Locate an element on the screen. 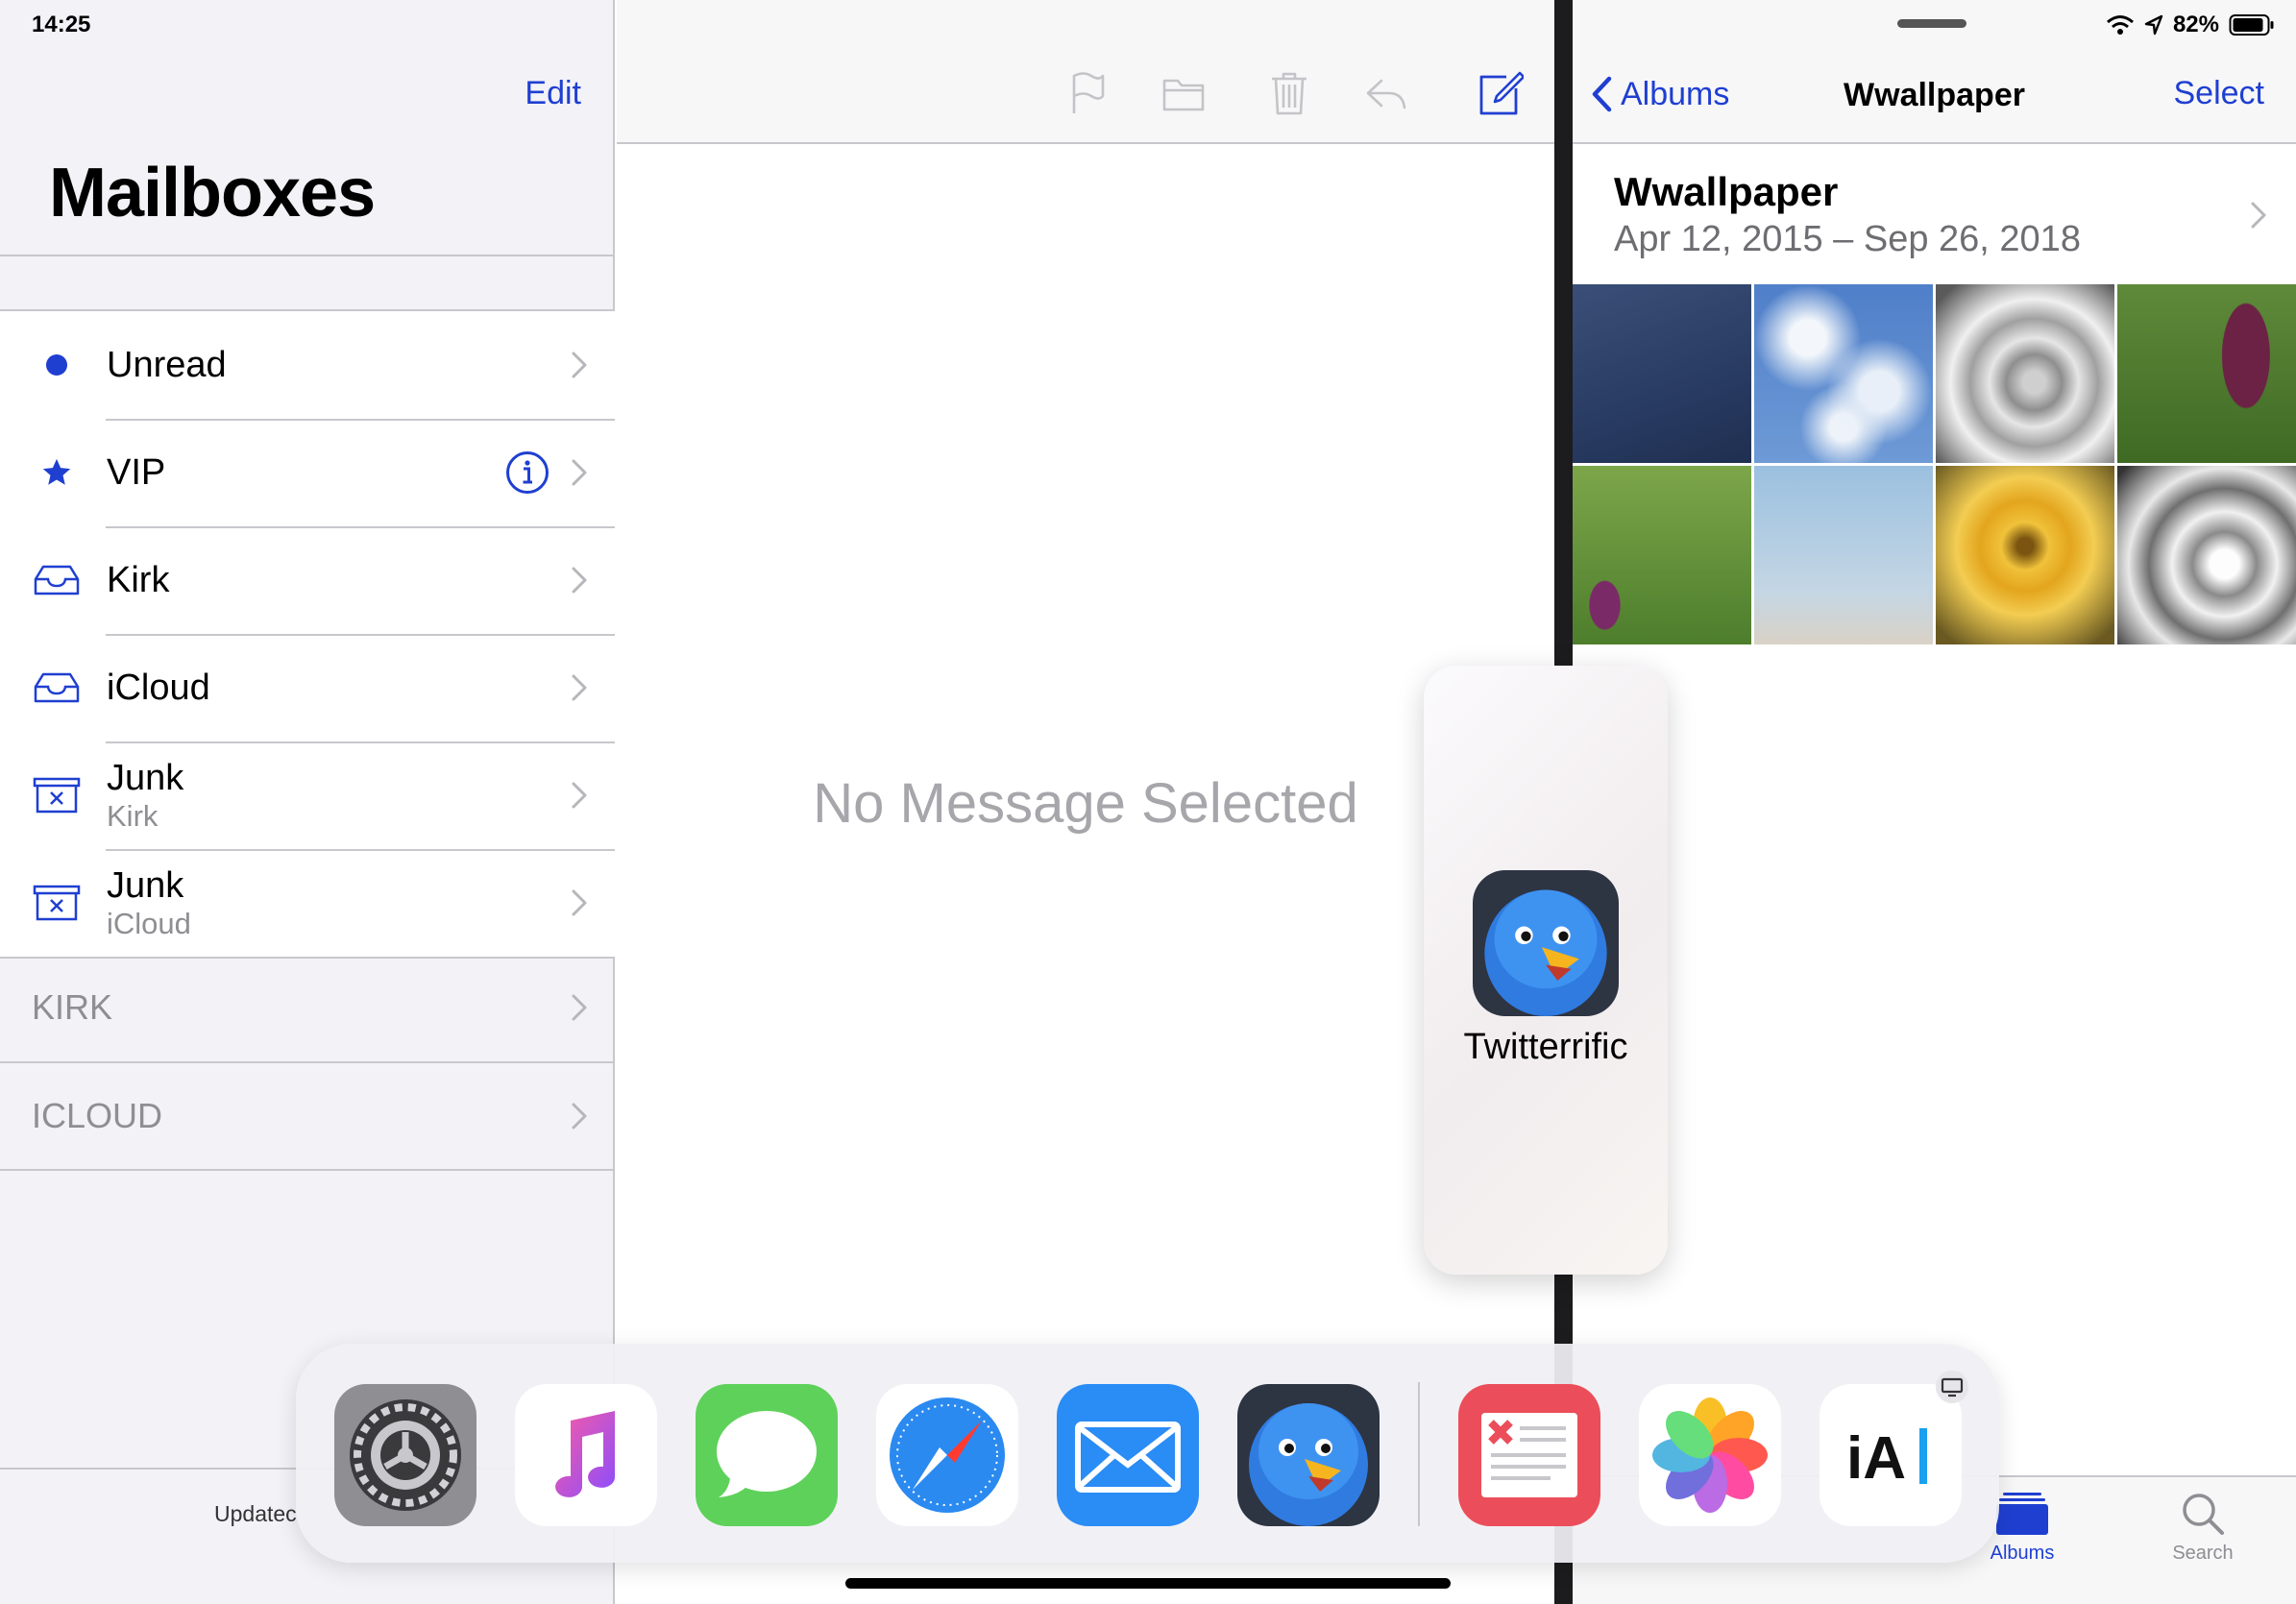 This screenshot has height=1604, width=2296. music-app-icon is located at coordinates (586, 1455).